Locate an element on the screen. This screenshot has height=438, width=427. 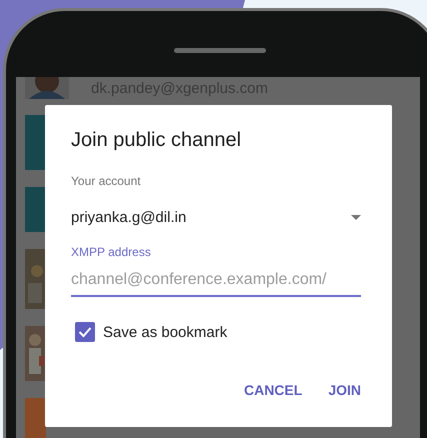
account-label: Your account is located at coordinates (106, 181).